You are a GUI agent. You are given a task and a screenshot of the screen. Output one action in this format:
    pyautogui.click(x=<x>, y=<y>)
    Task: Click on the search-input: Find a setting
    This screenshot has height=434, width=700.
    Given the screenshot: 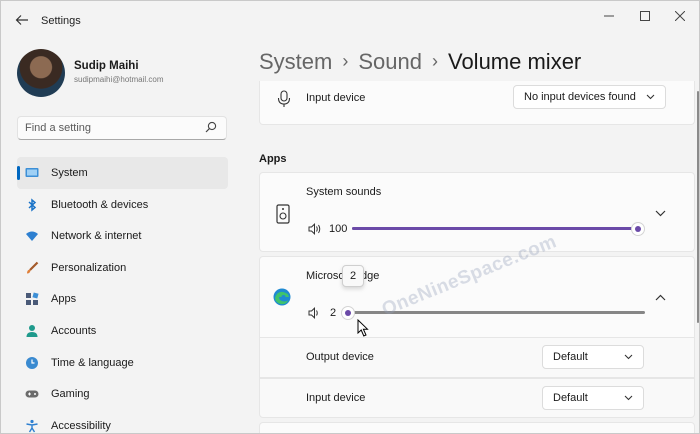 What is the action you would take?
    pyautogui.click(x=122, y=128)
    